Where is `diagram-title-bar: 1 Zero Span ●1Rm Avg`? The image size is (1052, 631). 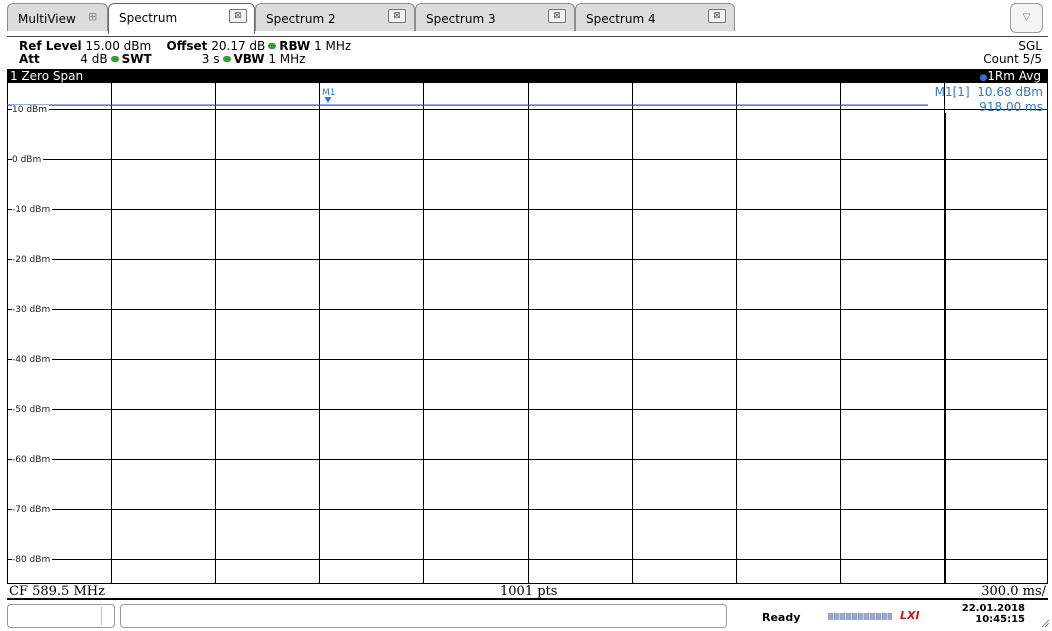 diagram-title-bar: 1 Zero Span ●1Rm Avg is located at coordinates (527, 76).